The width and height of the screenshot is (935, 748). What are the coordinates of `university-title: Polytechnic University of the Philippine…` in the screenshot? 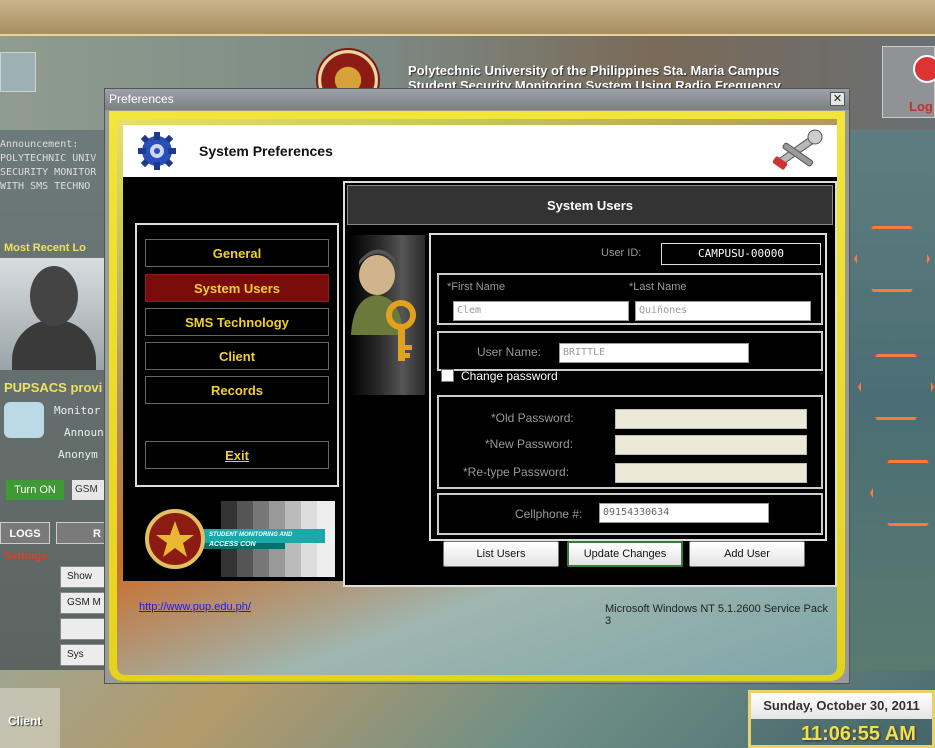 It's located at (594, 70).